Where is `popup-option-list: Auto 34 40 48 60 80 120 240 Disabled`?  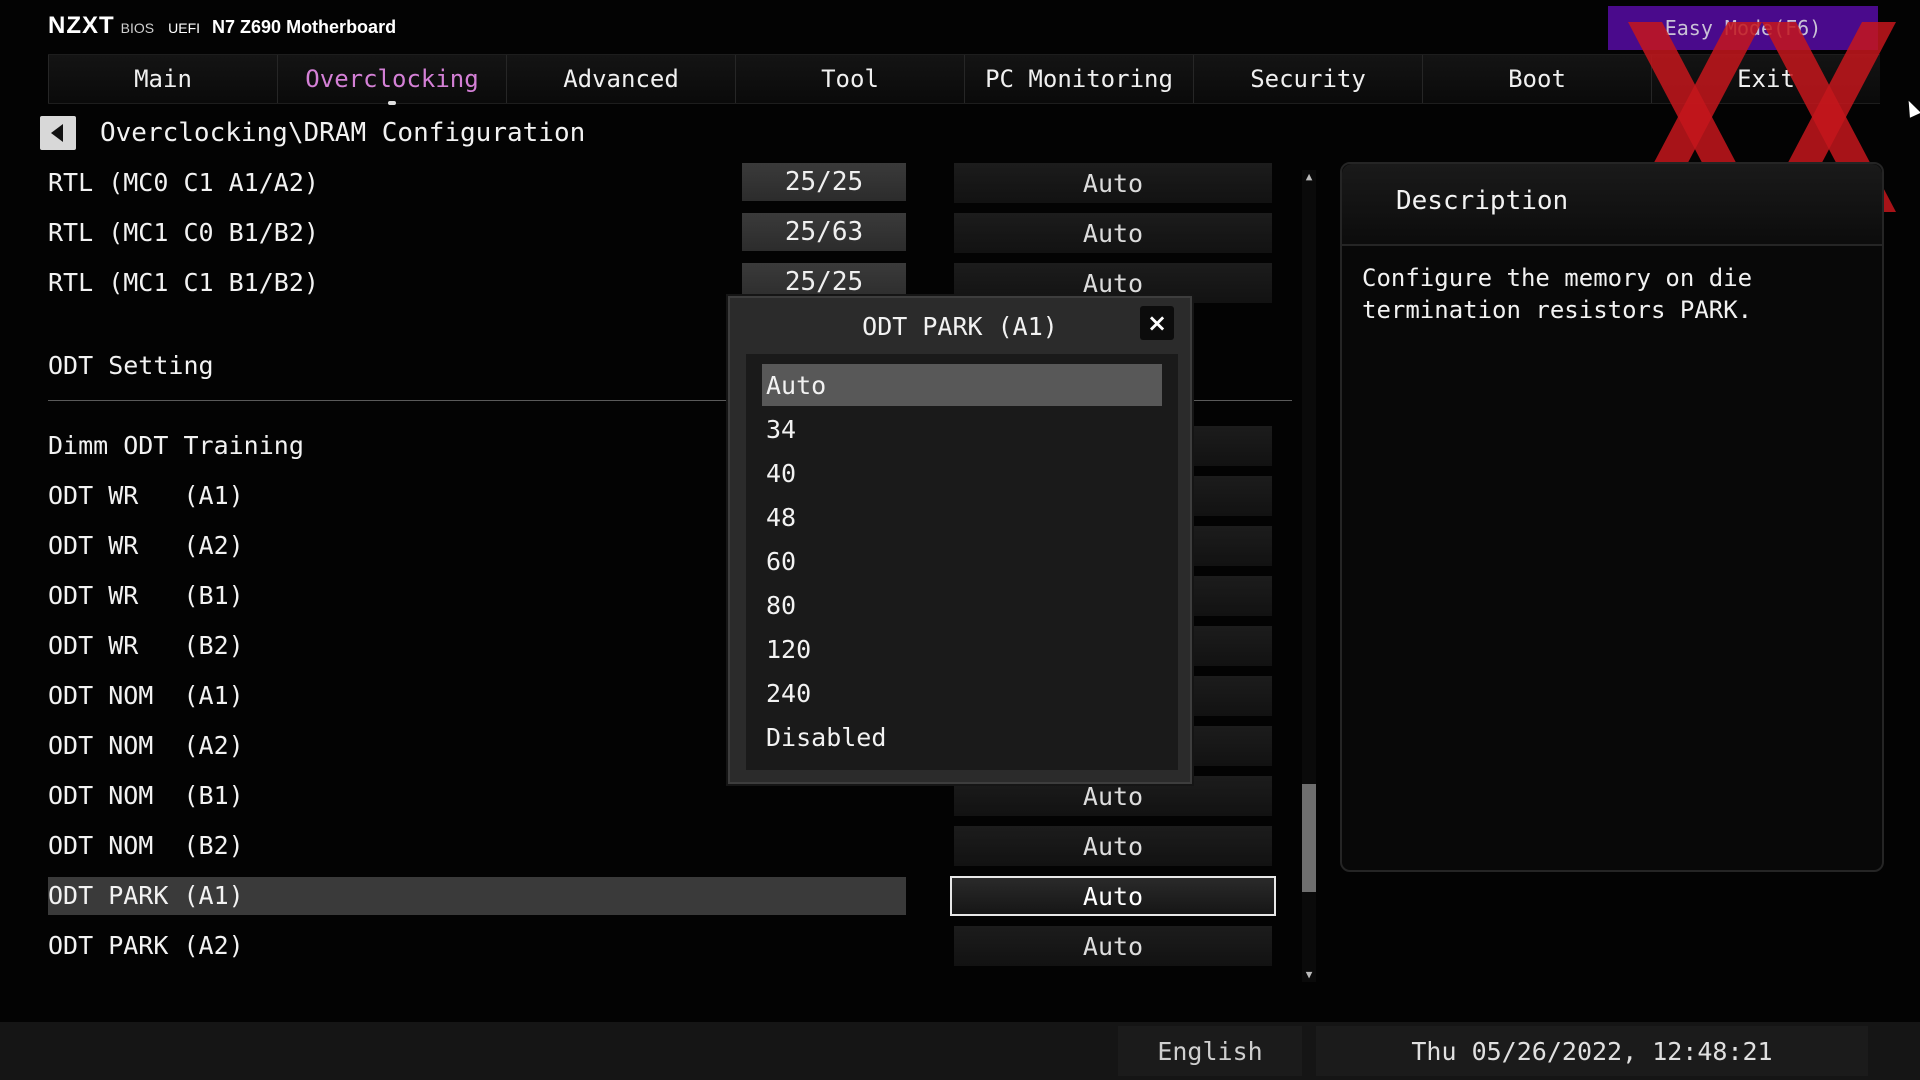
popup-option-list: Auto 34 40 48 60 80 120 240 Disabled is located at coordinates (962, 562).